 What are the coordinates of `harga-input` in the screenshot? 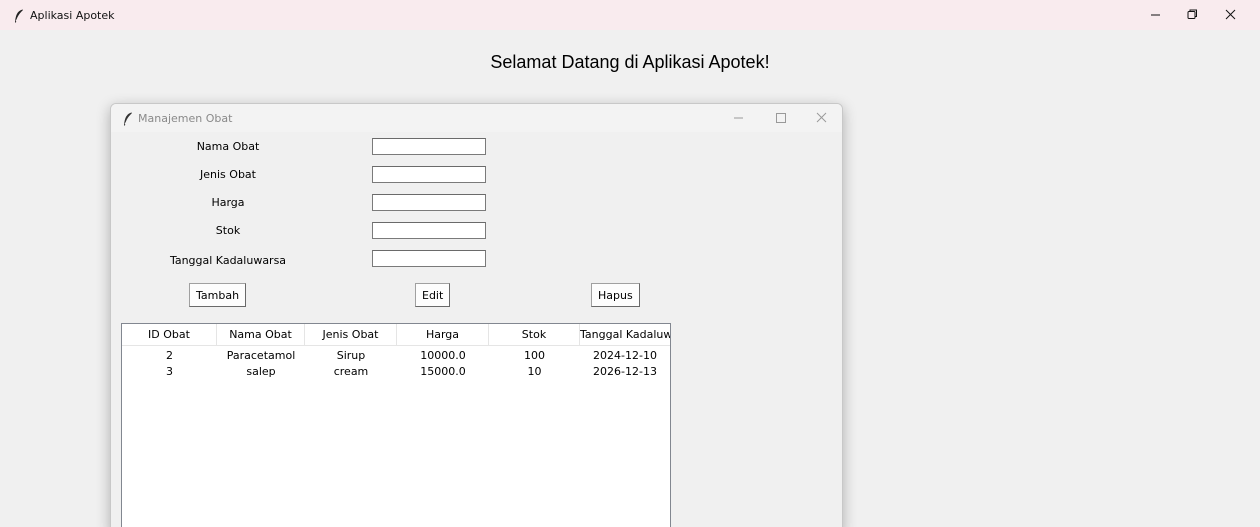 It's located at (429, 202).